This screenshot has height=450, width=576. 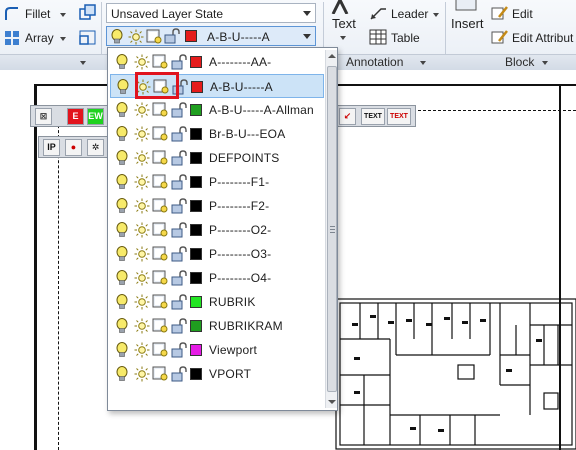 What do you see at coordinates (347, 116) in the screenshot?
I see `toolbar-button-arrow-icon: ↙` at bounding box center [347, 116].